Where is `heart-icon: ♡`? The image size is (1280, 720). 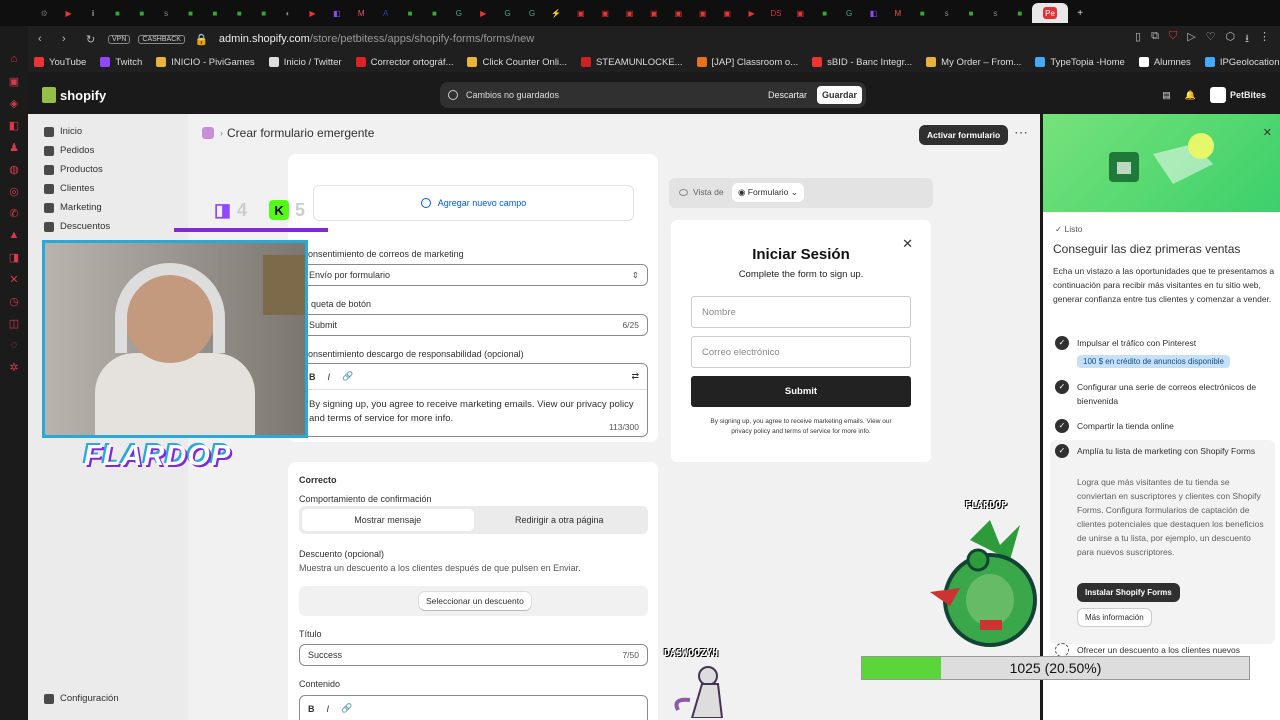
heart-icon: ♡ is located at coordinates (1211, 39).